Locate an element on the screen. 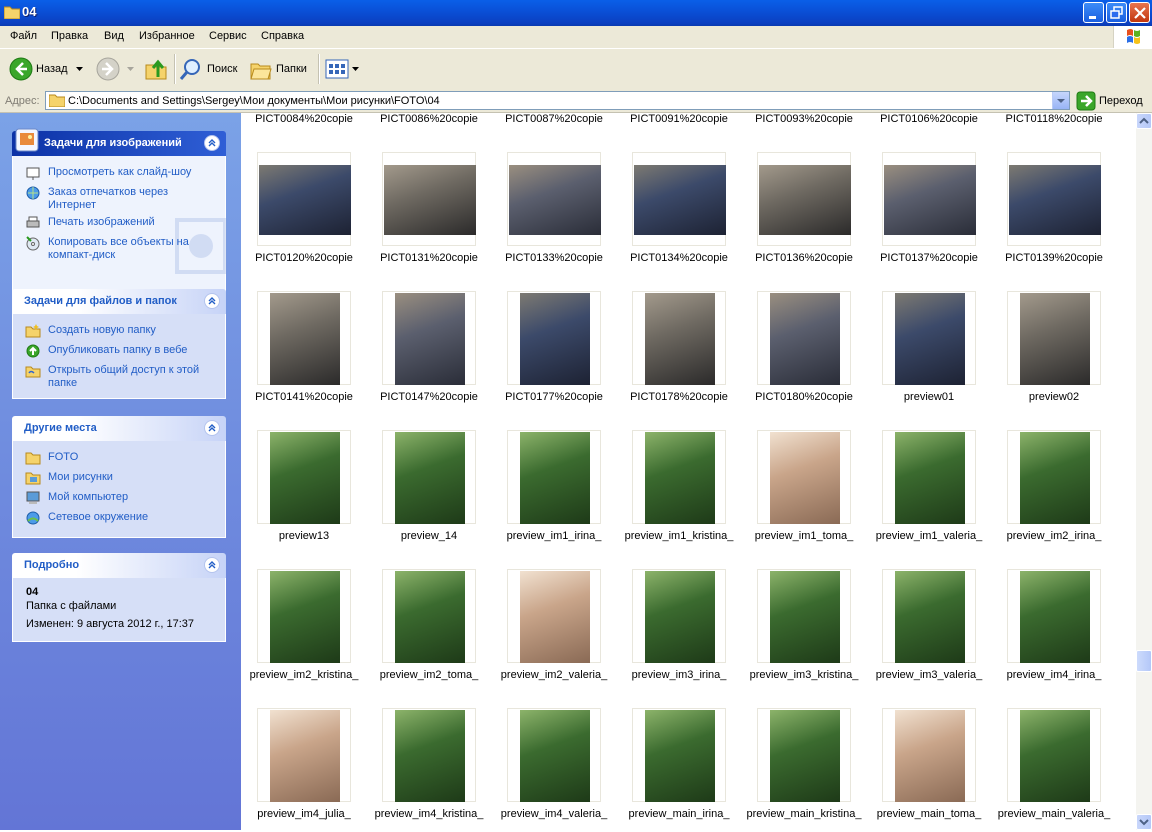 The height and width of the screenshot is (832, 1152). file-item: PICT0131%20copie is located at coordinates (422, 219).